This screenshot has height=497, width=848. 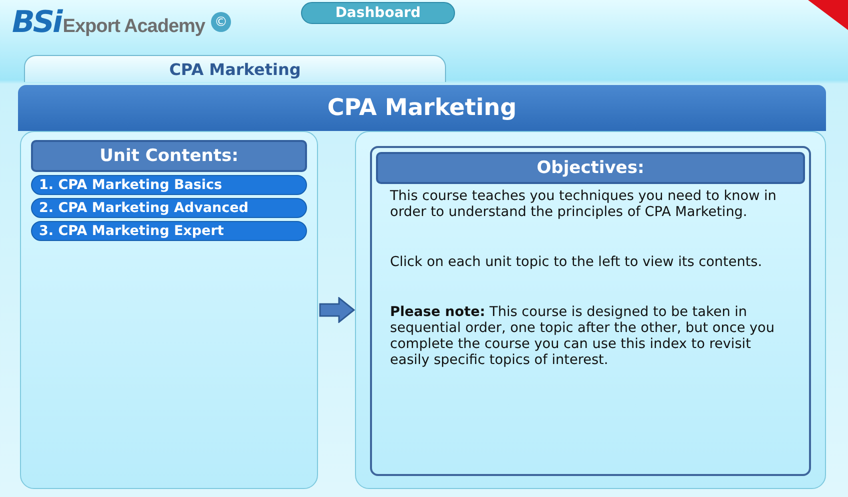 I want to click on logo-name: Export Academy, so click(x=134, y=27).